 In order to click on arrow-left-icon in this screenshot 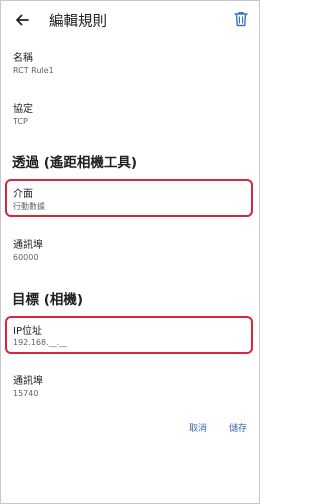, I will do `click(22, 20)`.